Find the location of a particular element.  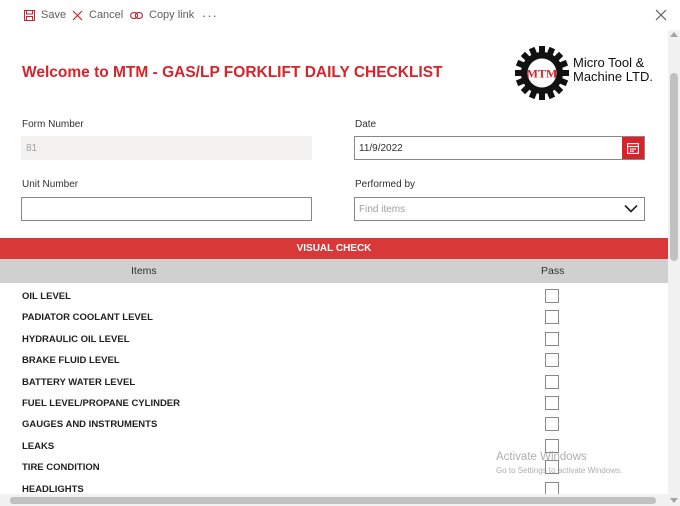

row-label: LEAKS is located at coordinates (38, 446).